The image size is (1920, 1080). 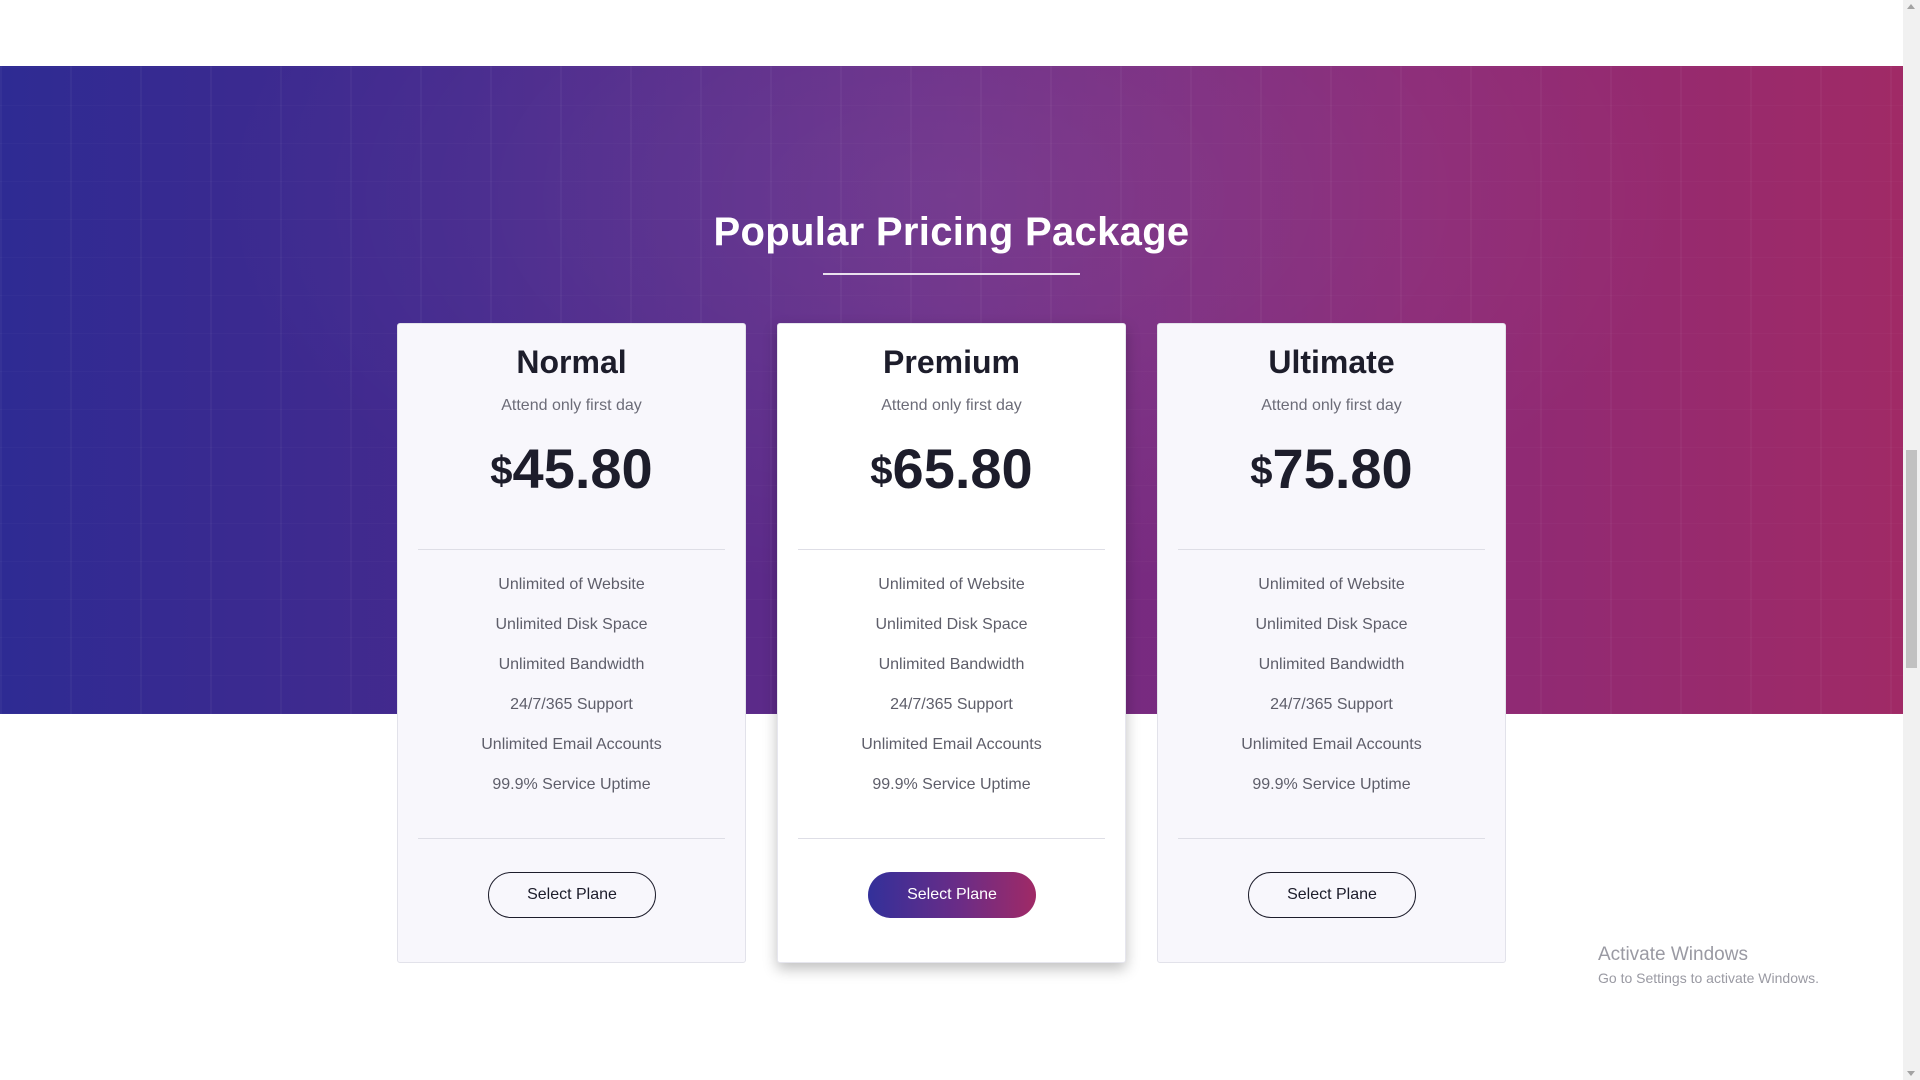 I want to click on plan-name: Normal, so click(x=571, y=362).